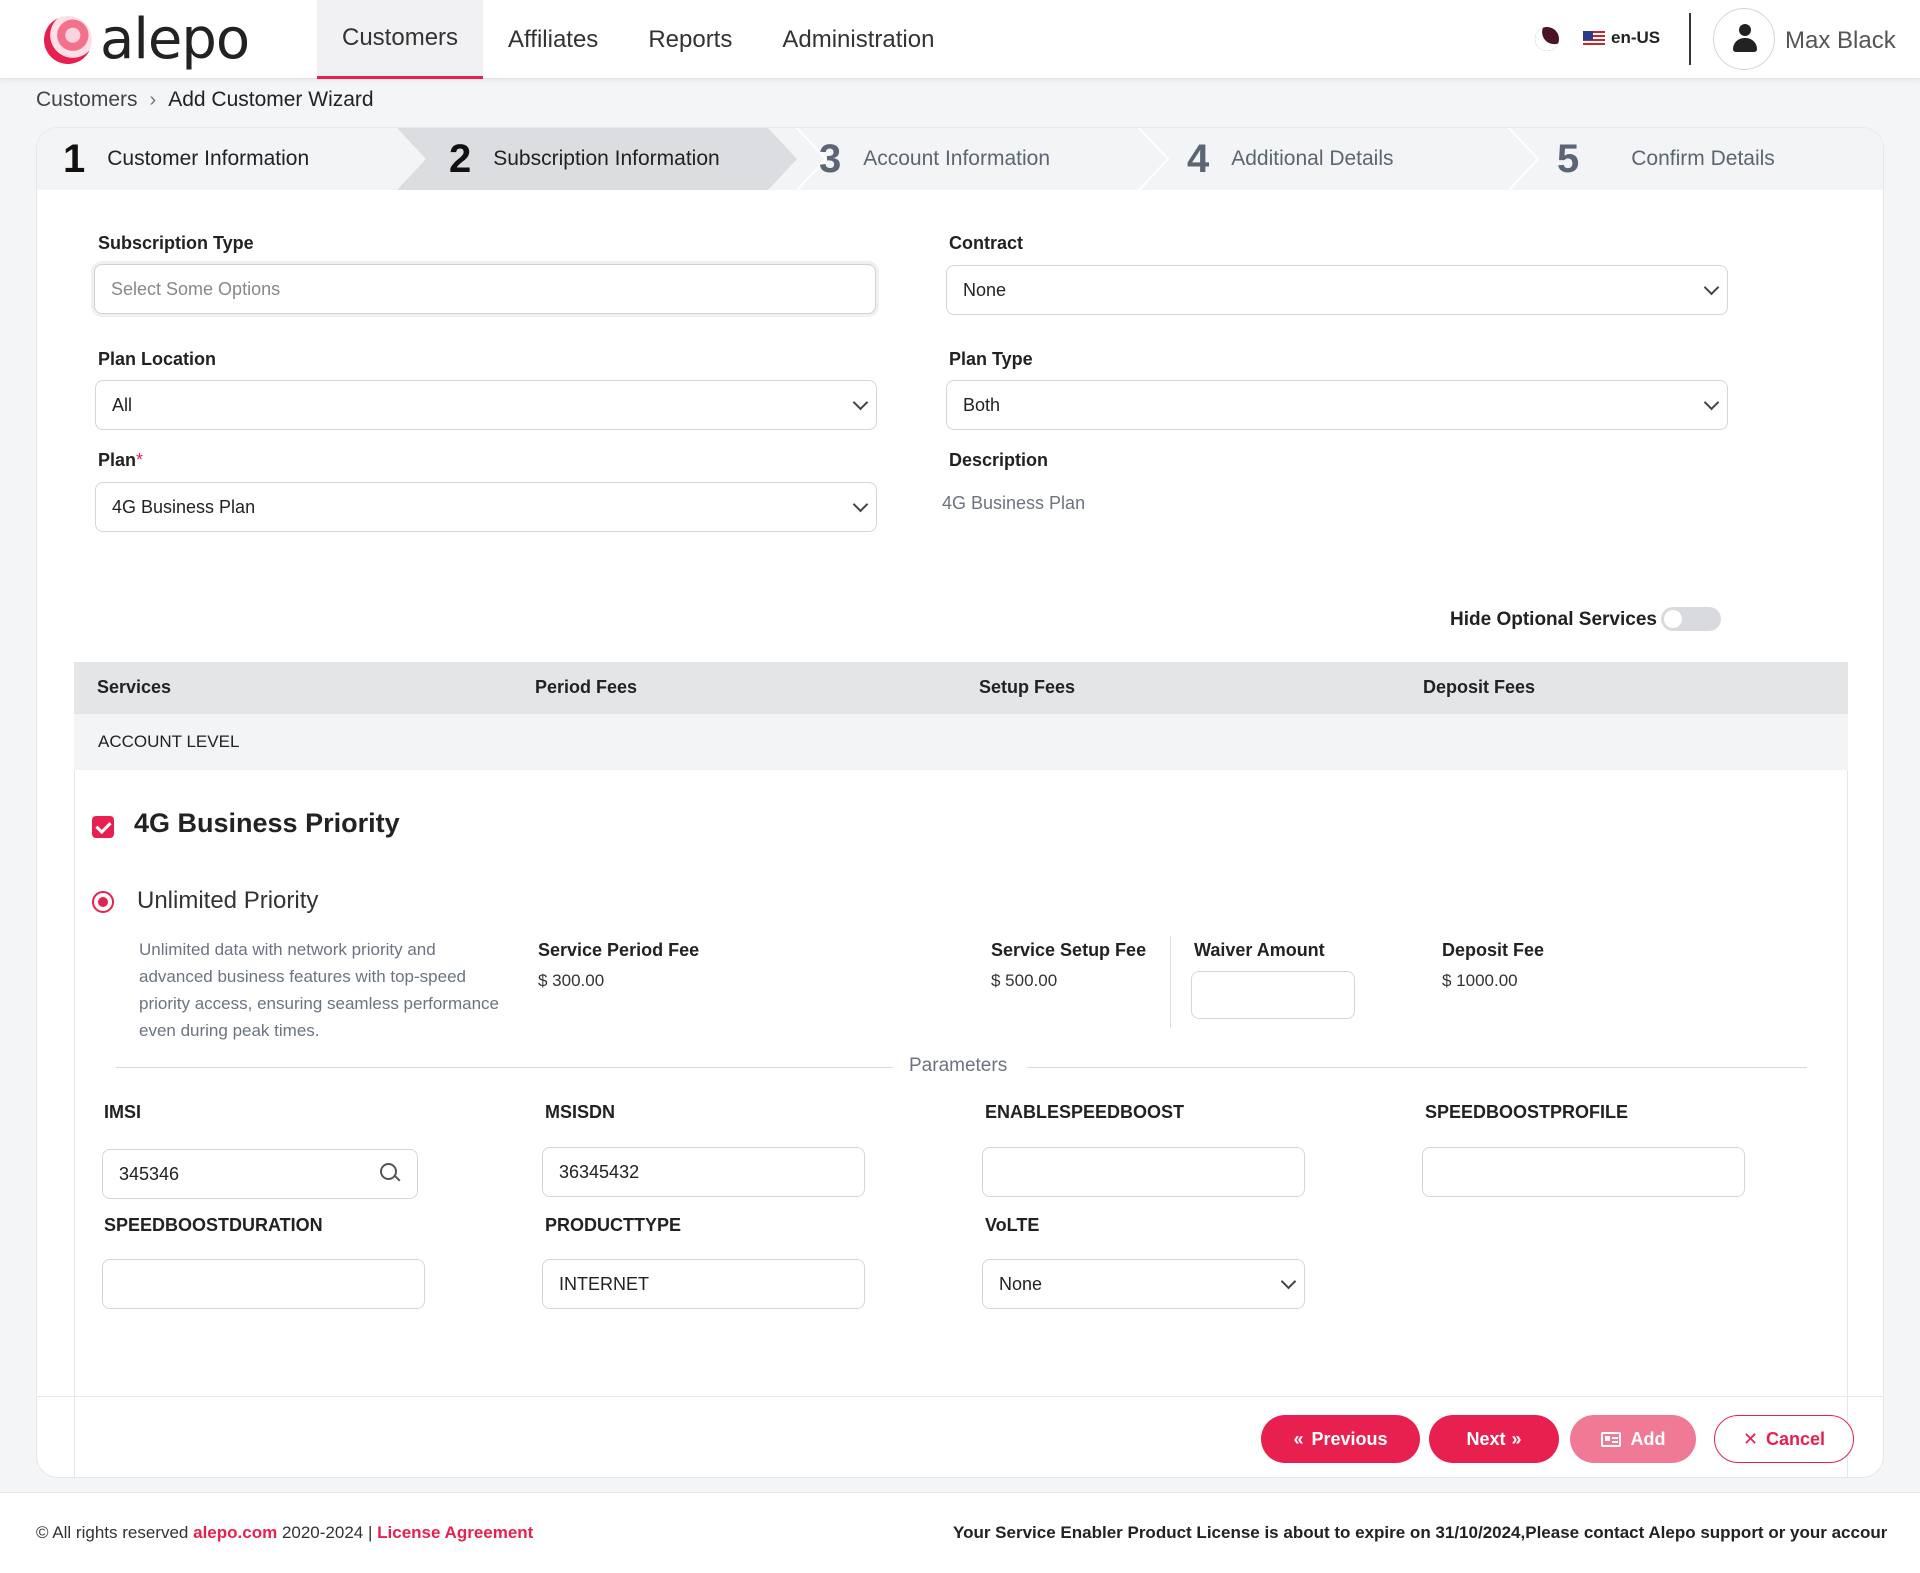 The height and width of the screenshot is (1573, 1920). I want to click on breadcrumb-customers: Customers, so click(87, 100).